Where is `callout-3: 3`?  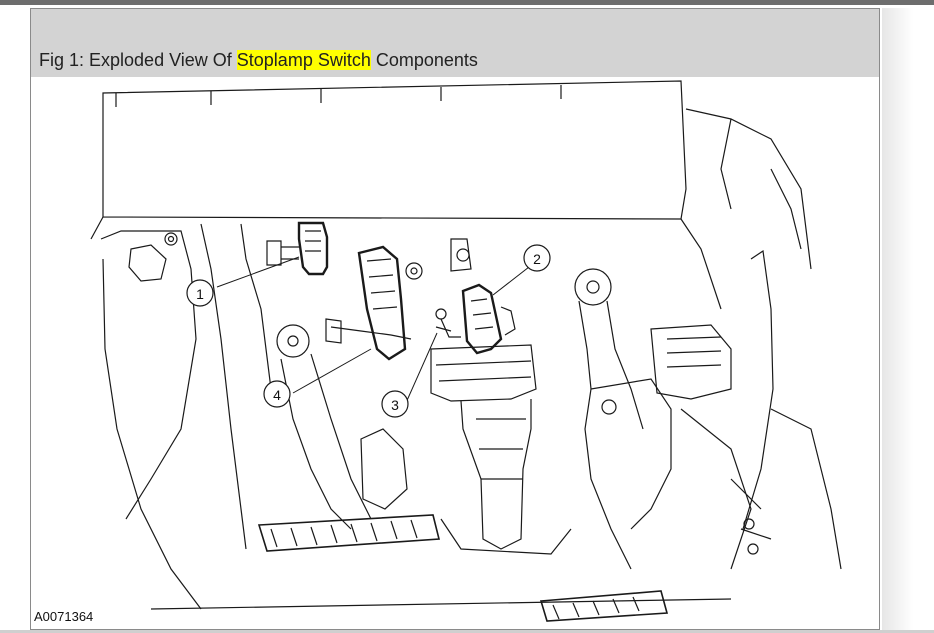 callout-3: 3 is located at coordinates (395, 404).